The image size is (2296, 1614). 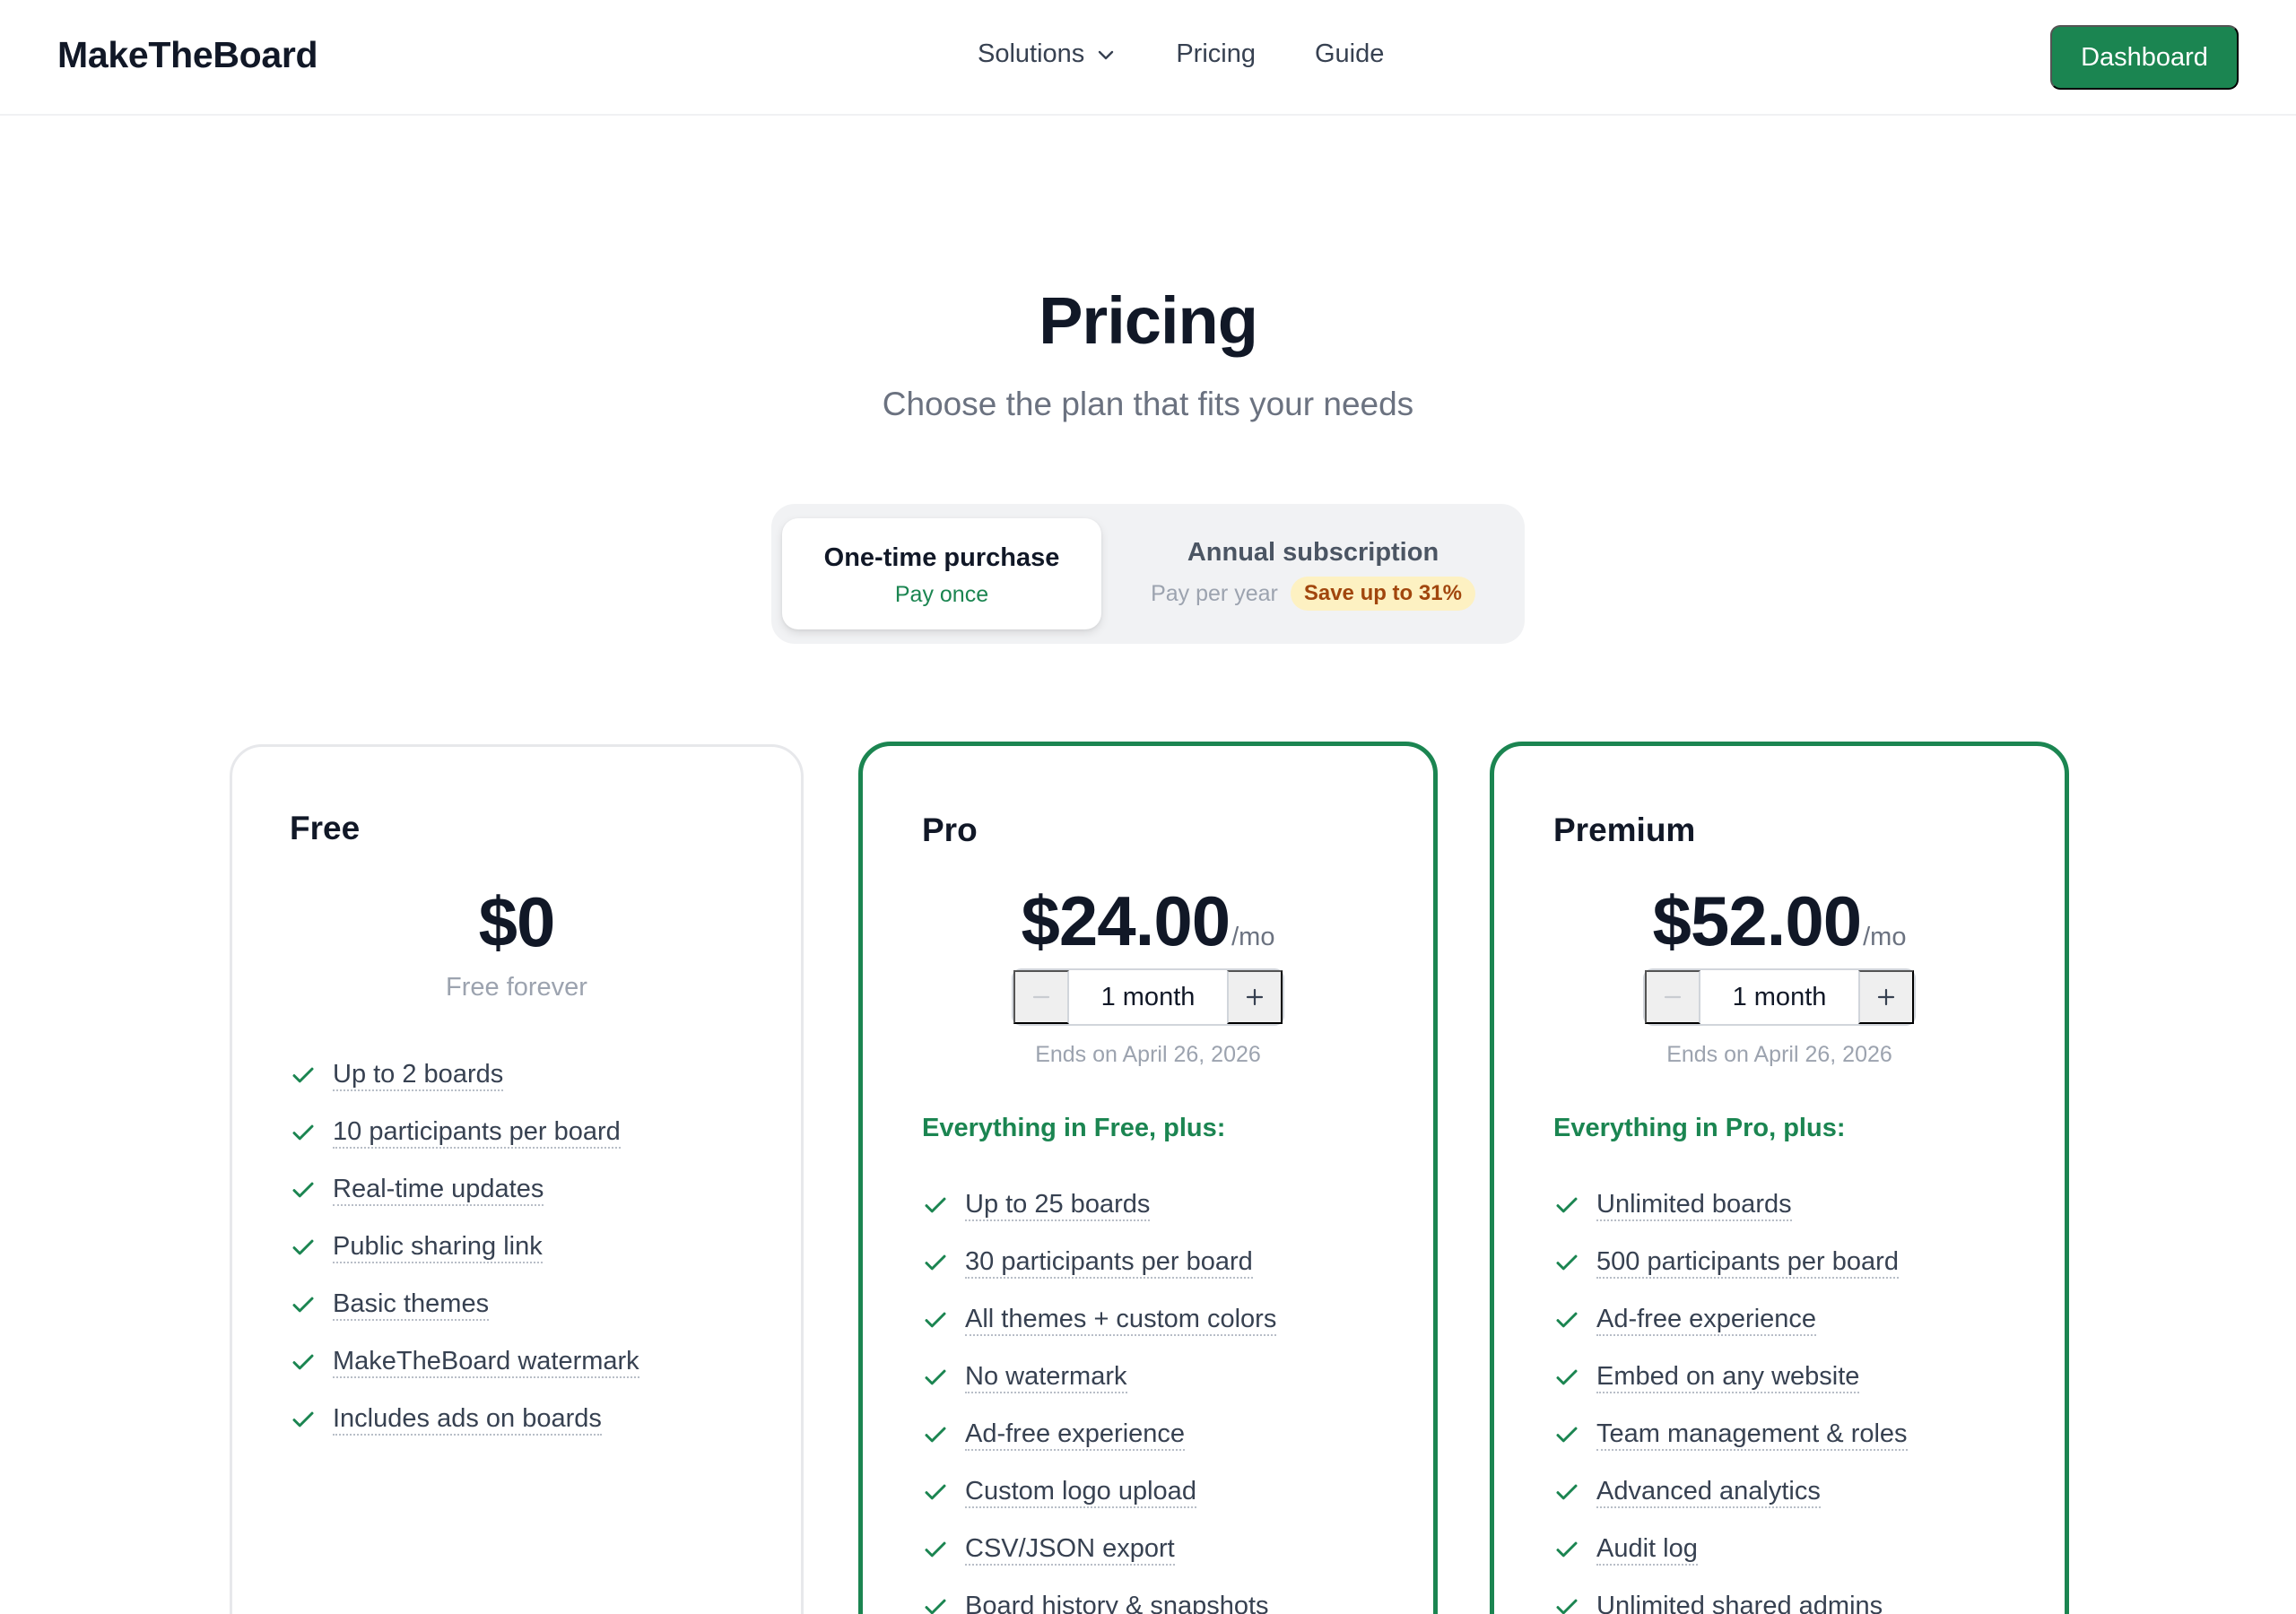 What do you see at coordinates (187, 55) in the screenshot?
I see `logo: MakeTheBoard` at bounding box center [187, 55].